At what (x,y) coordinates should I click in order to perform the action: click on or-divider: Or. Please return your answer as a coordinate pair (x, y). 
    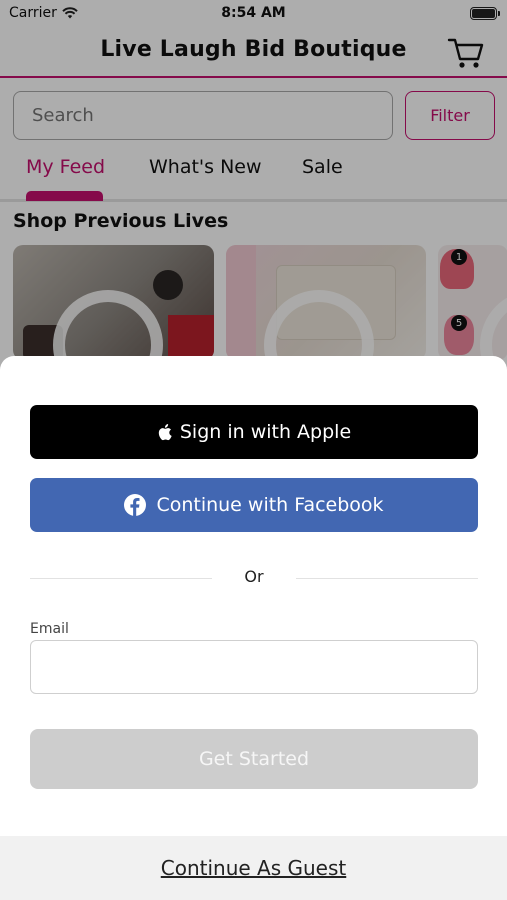
    Looking at the image, I should click on (254, 578).